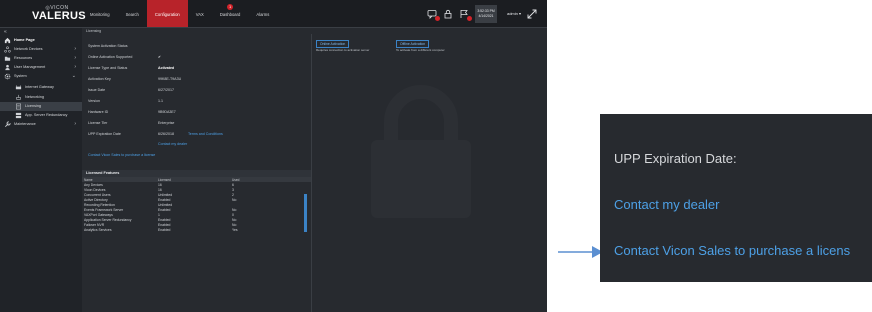 The image size is (872, 312). Describe the element at coordinates (161, 229) in the screenshot. I see `table-row: Analytics Services Enabled Yes` at that location.